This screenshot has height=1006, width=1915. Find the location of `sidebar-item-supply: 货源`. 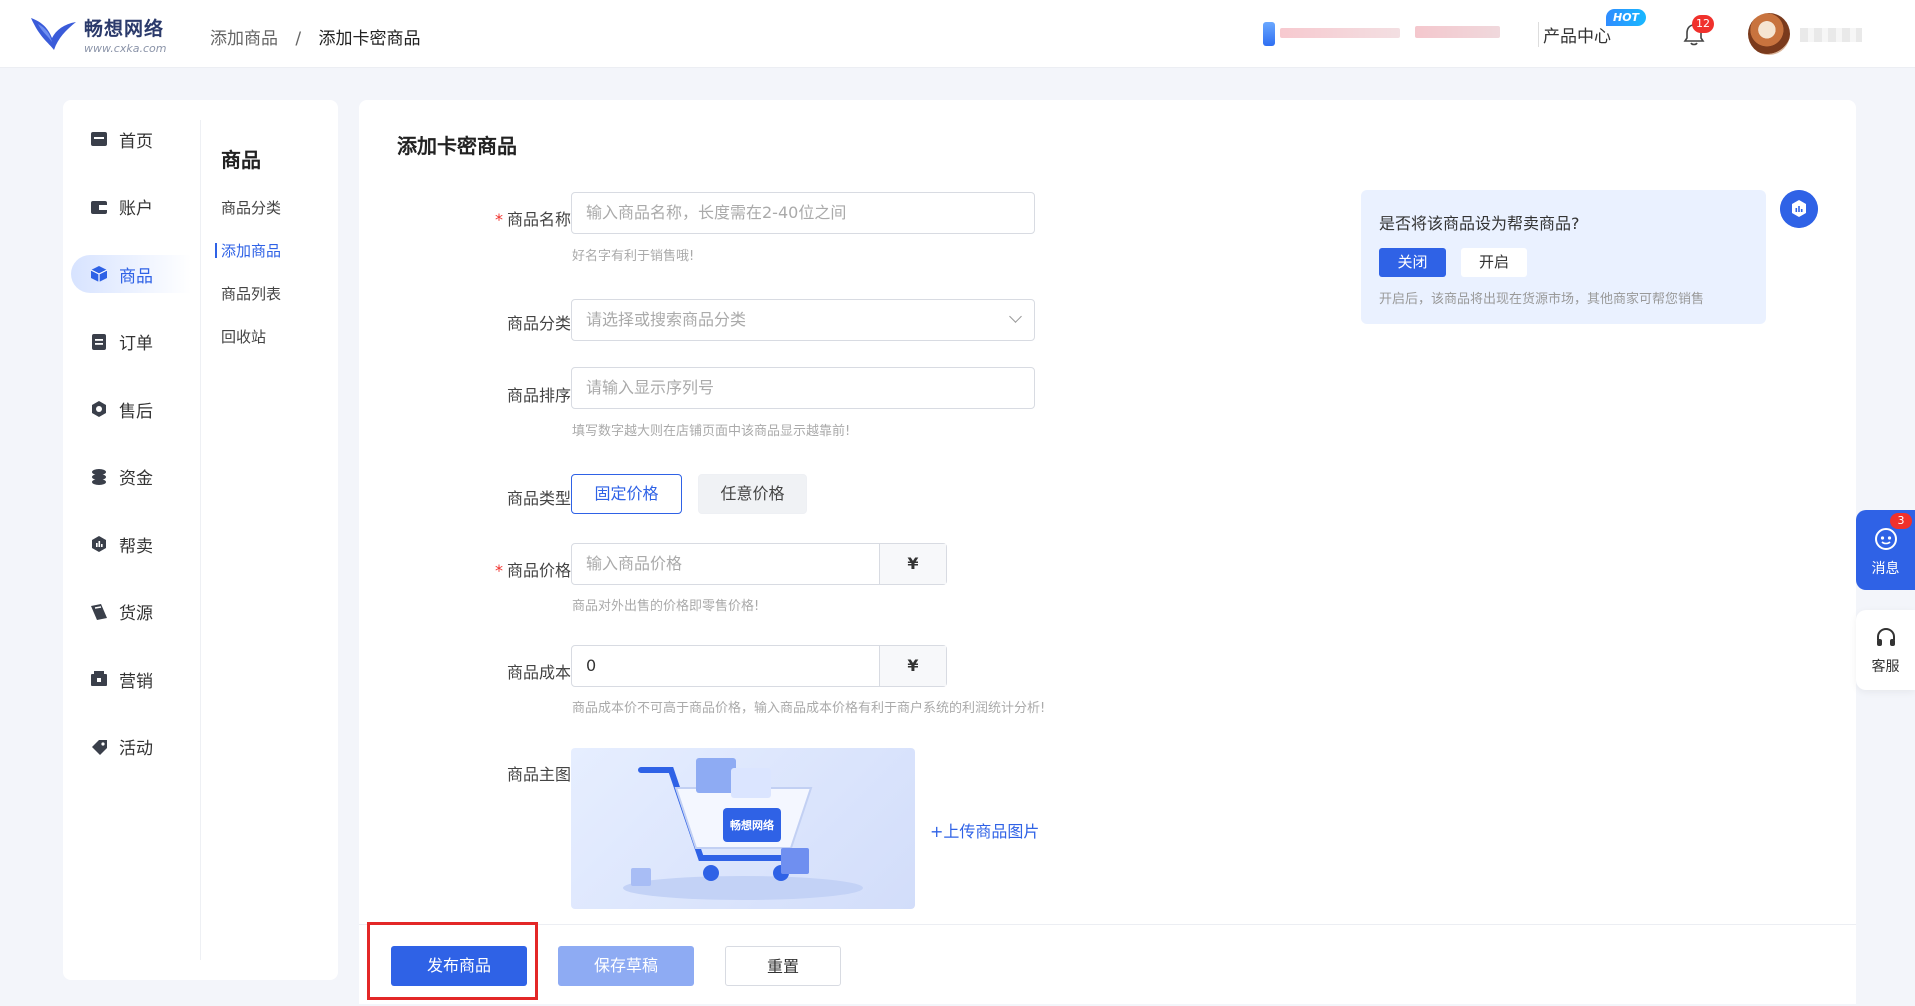

sidebar-item-supply: 货源 is located at coordinates (131, 612).